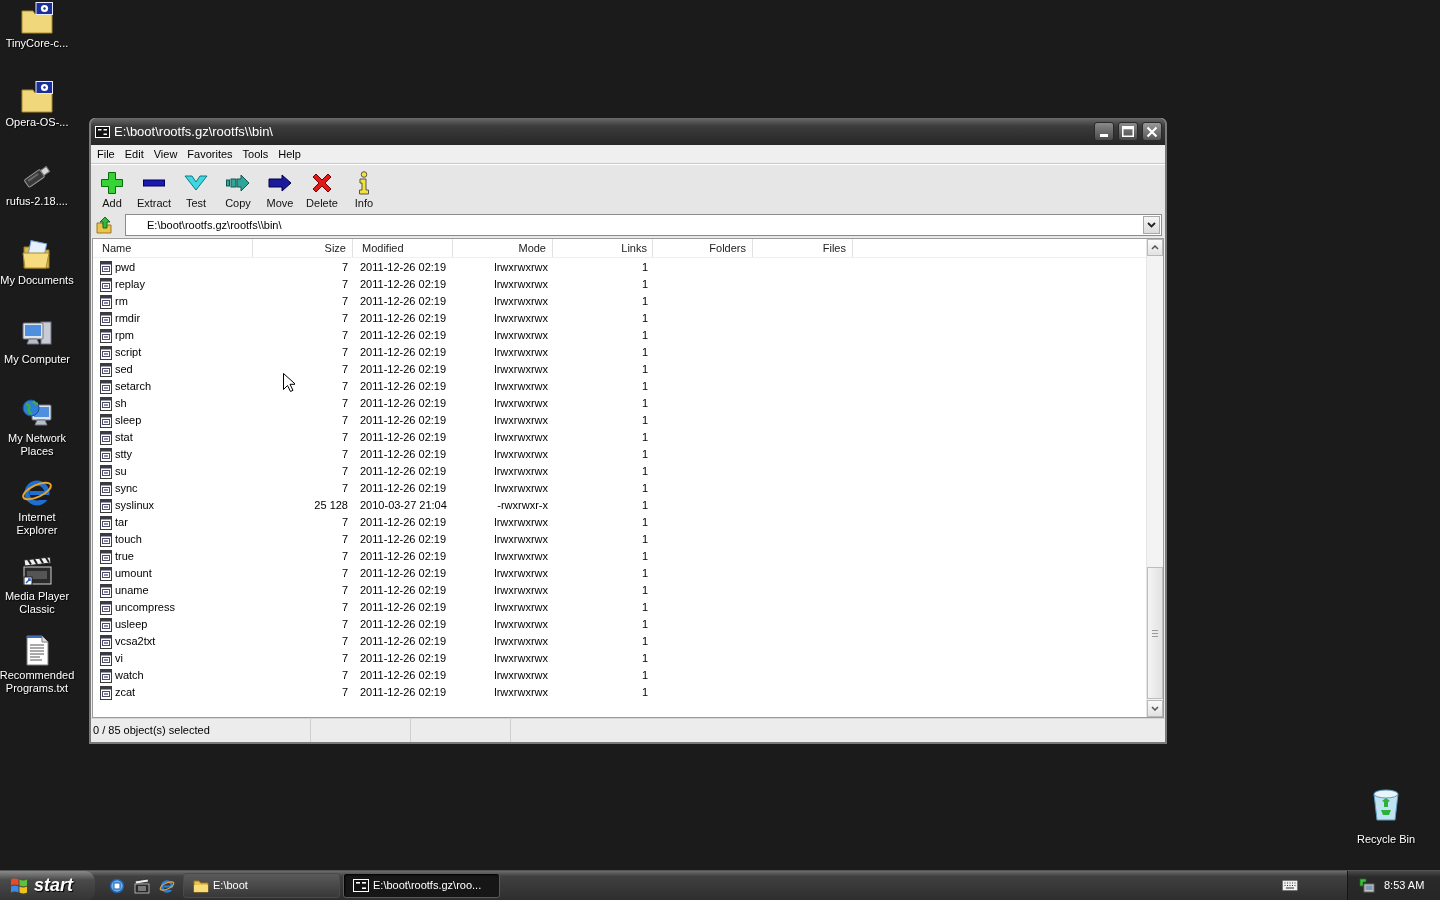 The width and height of the screenshot is (1440, 900). Describe the element at coordinates (173, 248) in the screenshot. I see `column-header: Name` at that location.